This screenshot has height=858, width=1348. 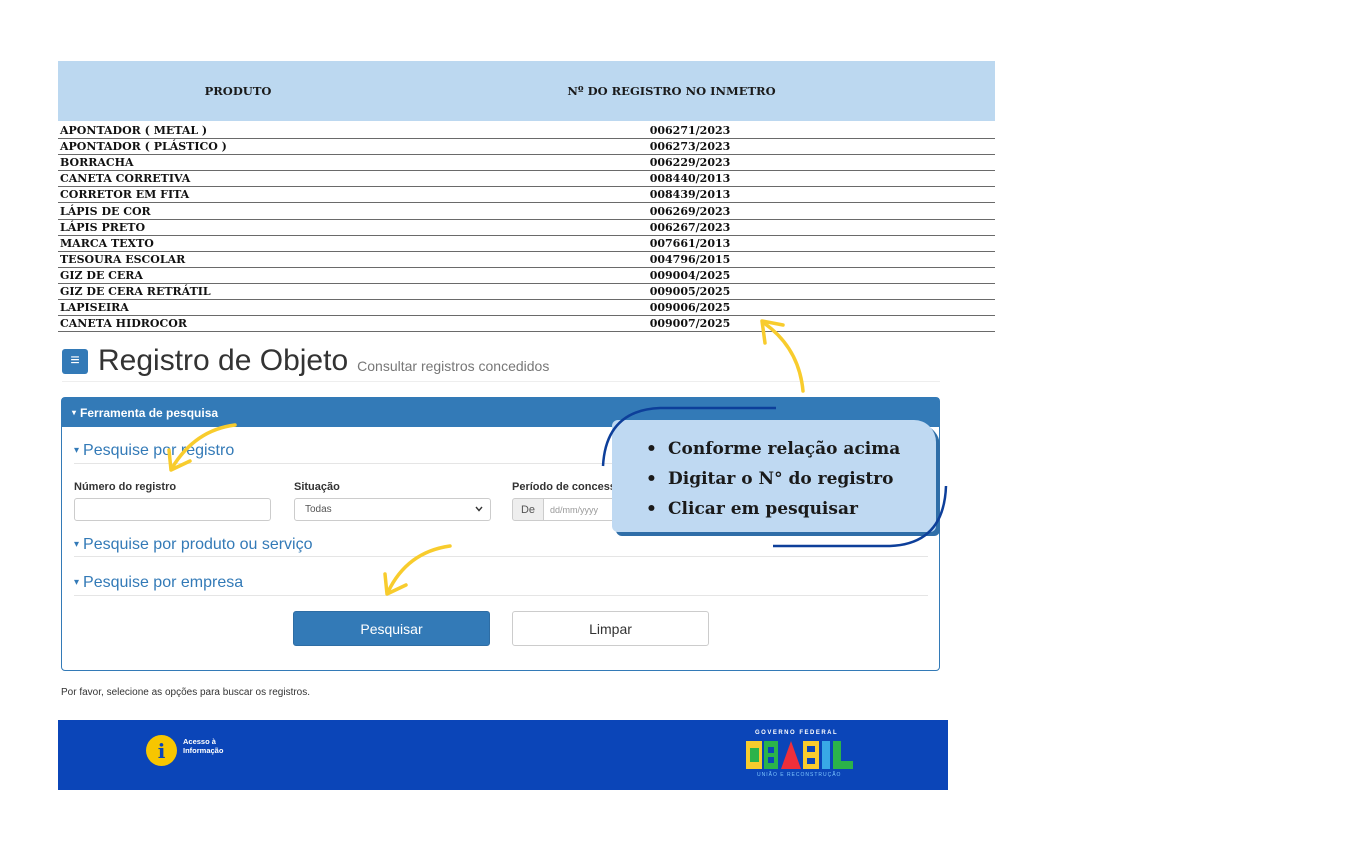 I want to click on table-row: TESOURA ESCOLAR 004796/2015, so click(x=526, y=260).